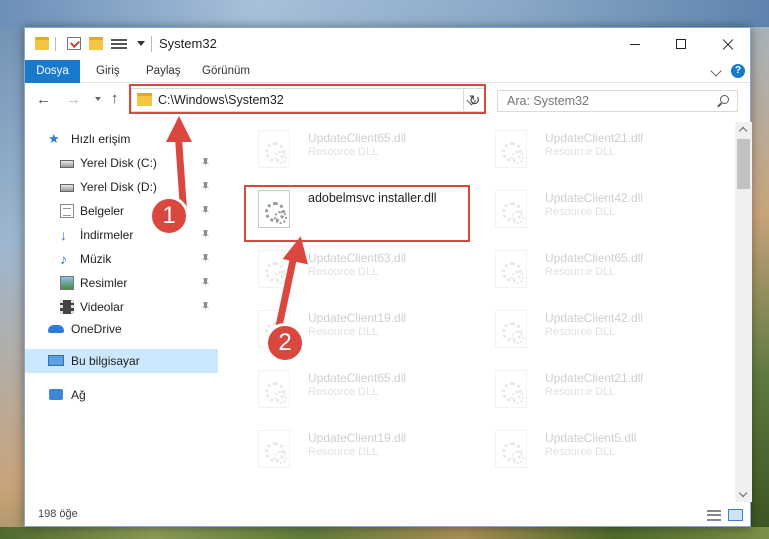 The height and width of the screenshot is (539, 769). What do you see at coordinates (118, 187) in the screenshot?
I see `nav-label: Yerel Disk (D:)` at bounding box center [118, 187].